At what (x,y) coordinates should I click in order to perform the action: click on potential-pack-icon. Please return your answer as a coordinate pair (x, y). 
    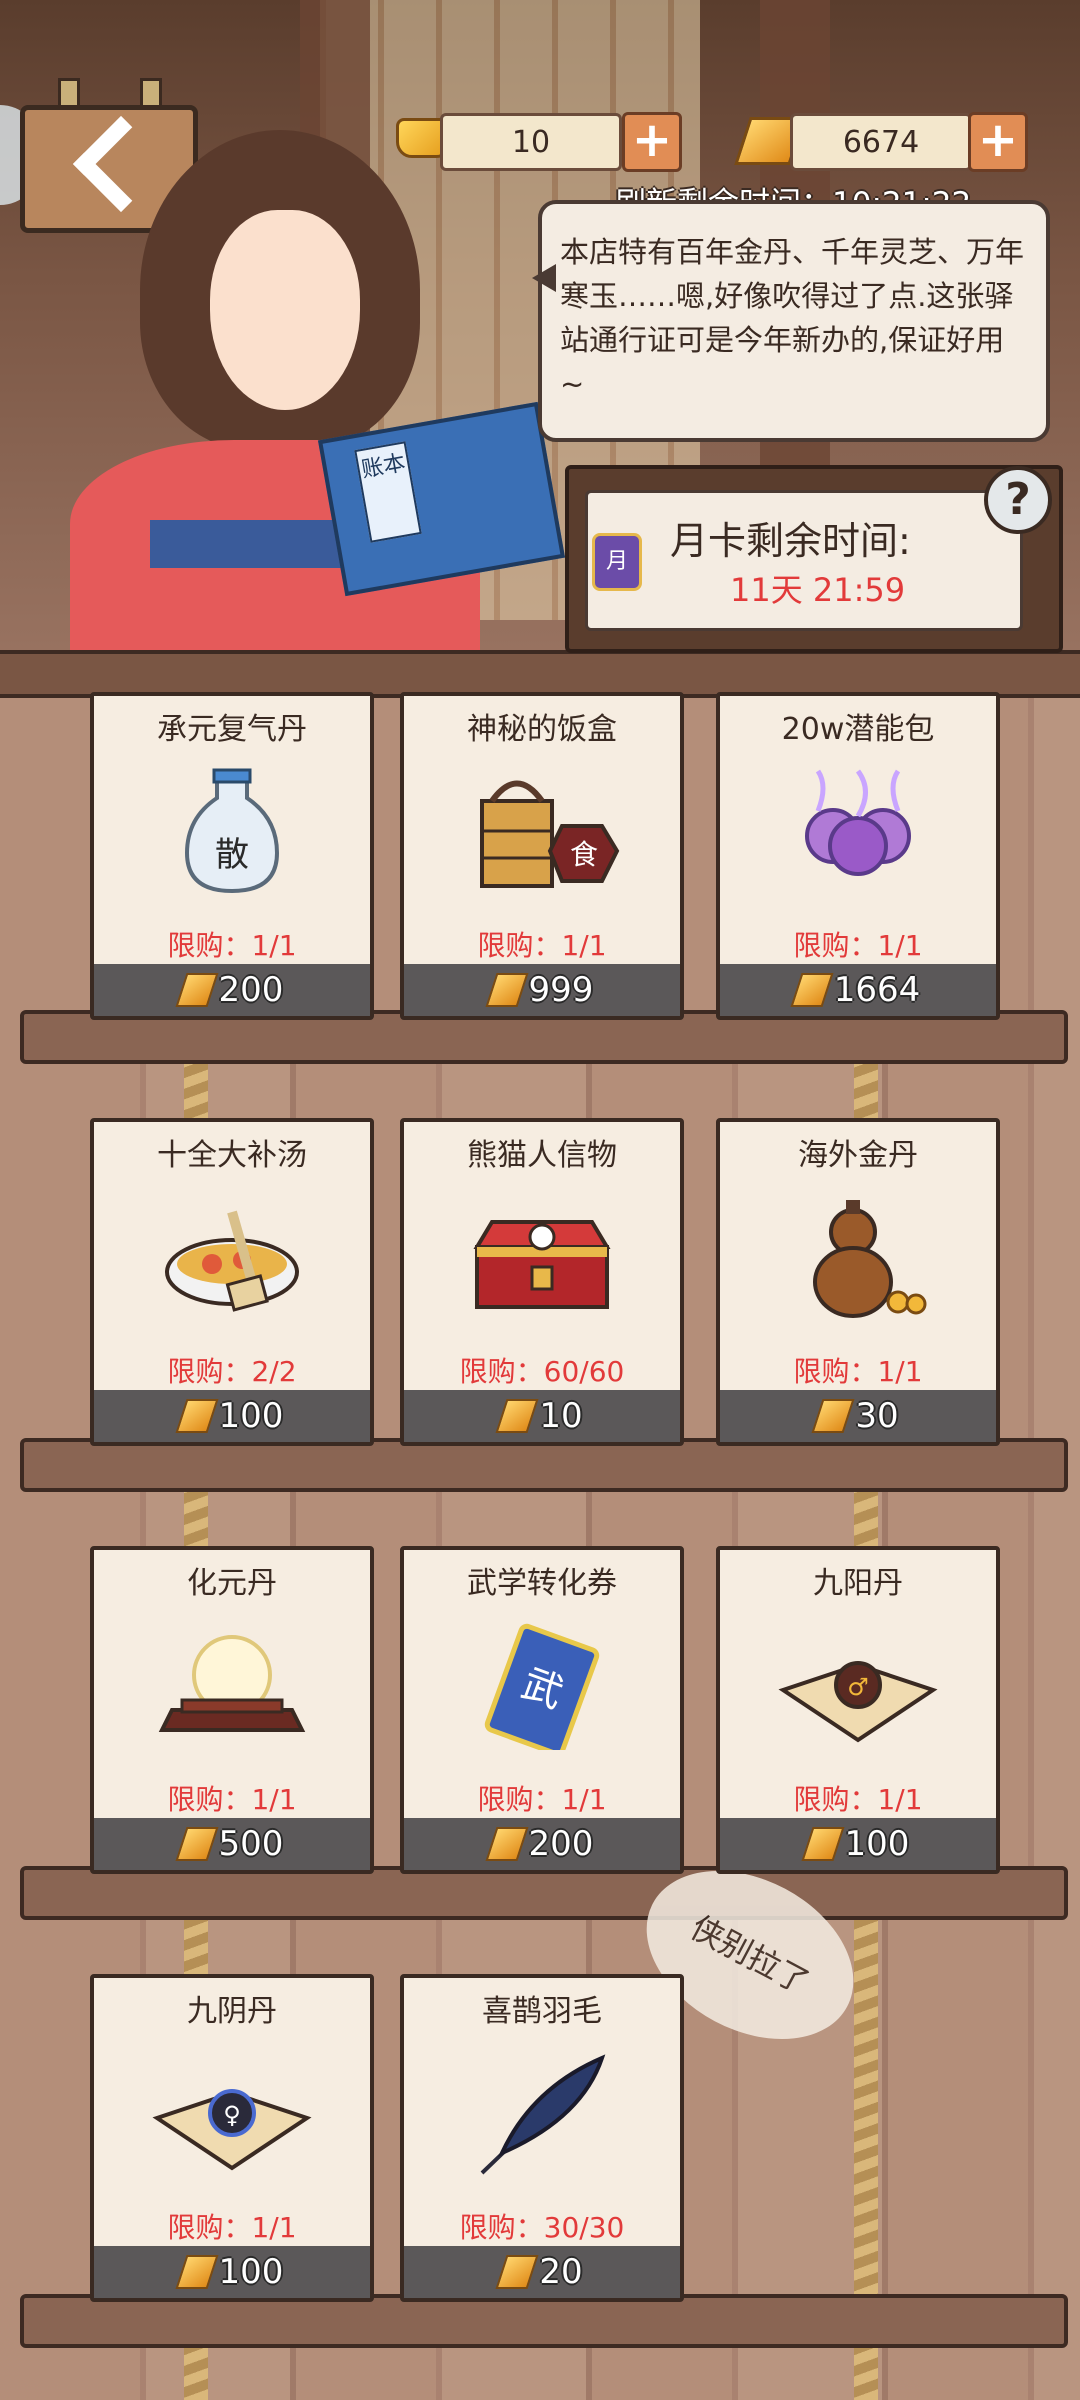
    Looking at the image, I should click on (858, 822).